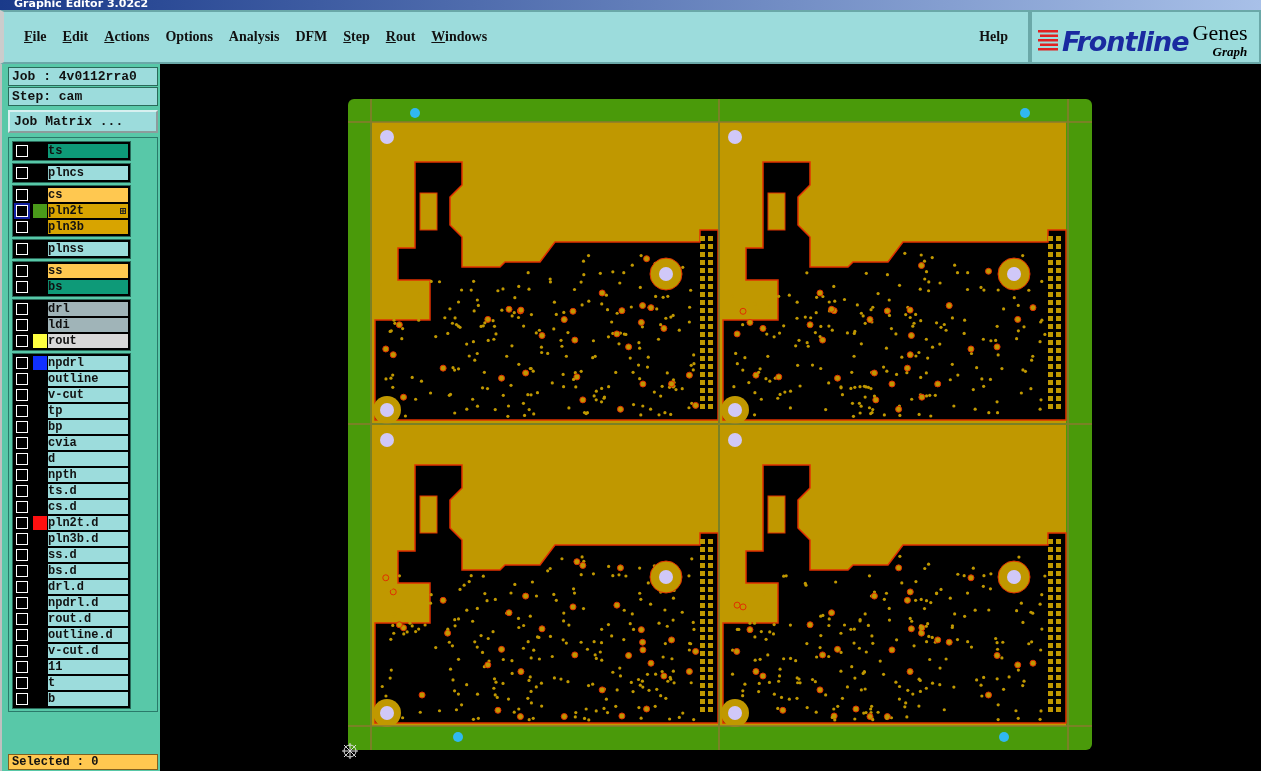  I want to click on menu-item: Step, so click(356, 37).